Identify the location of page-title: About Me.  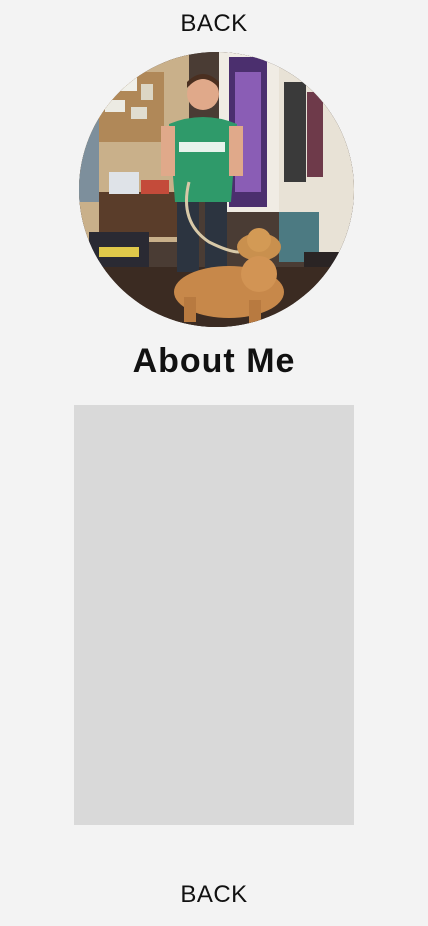
(214, 361).